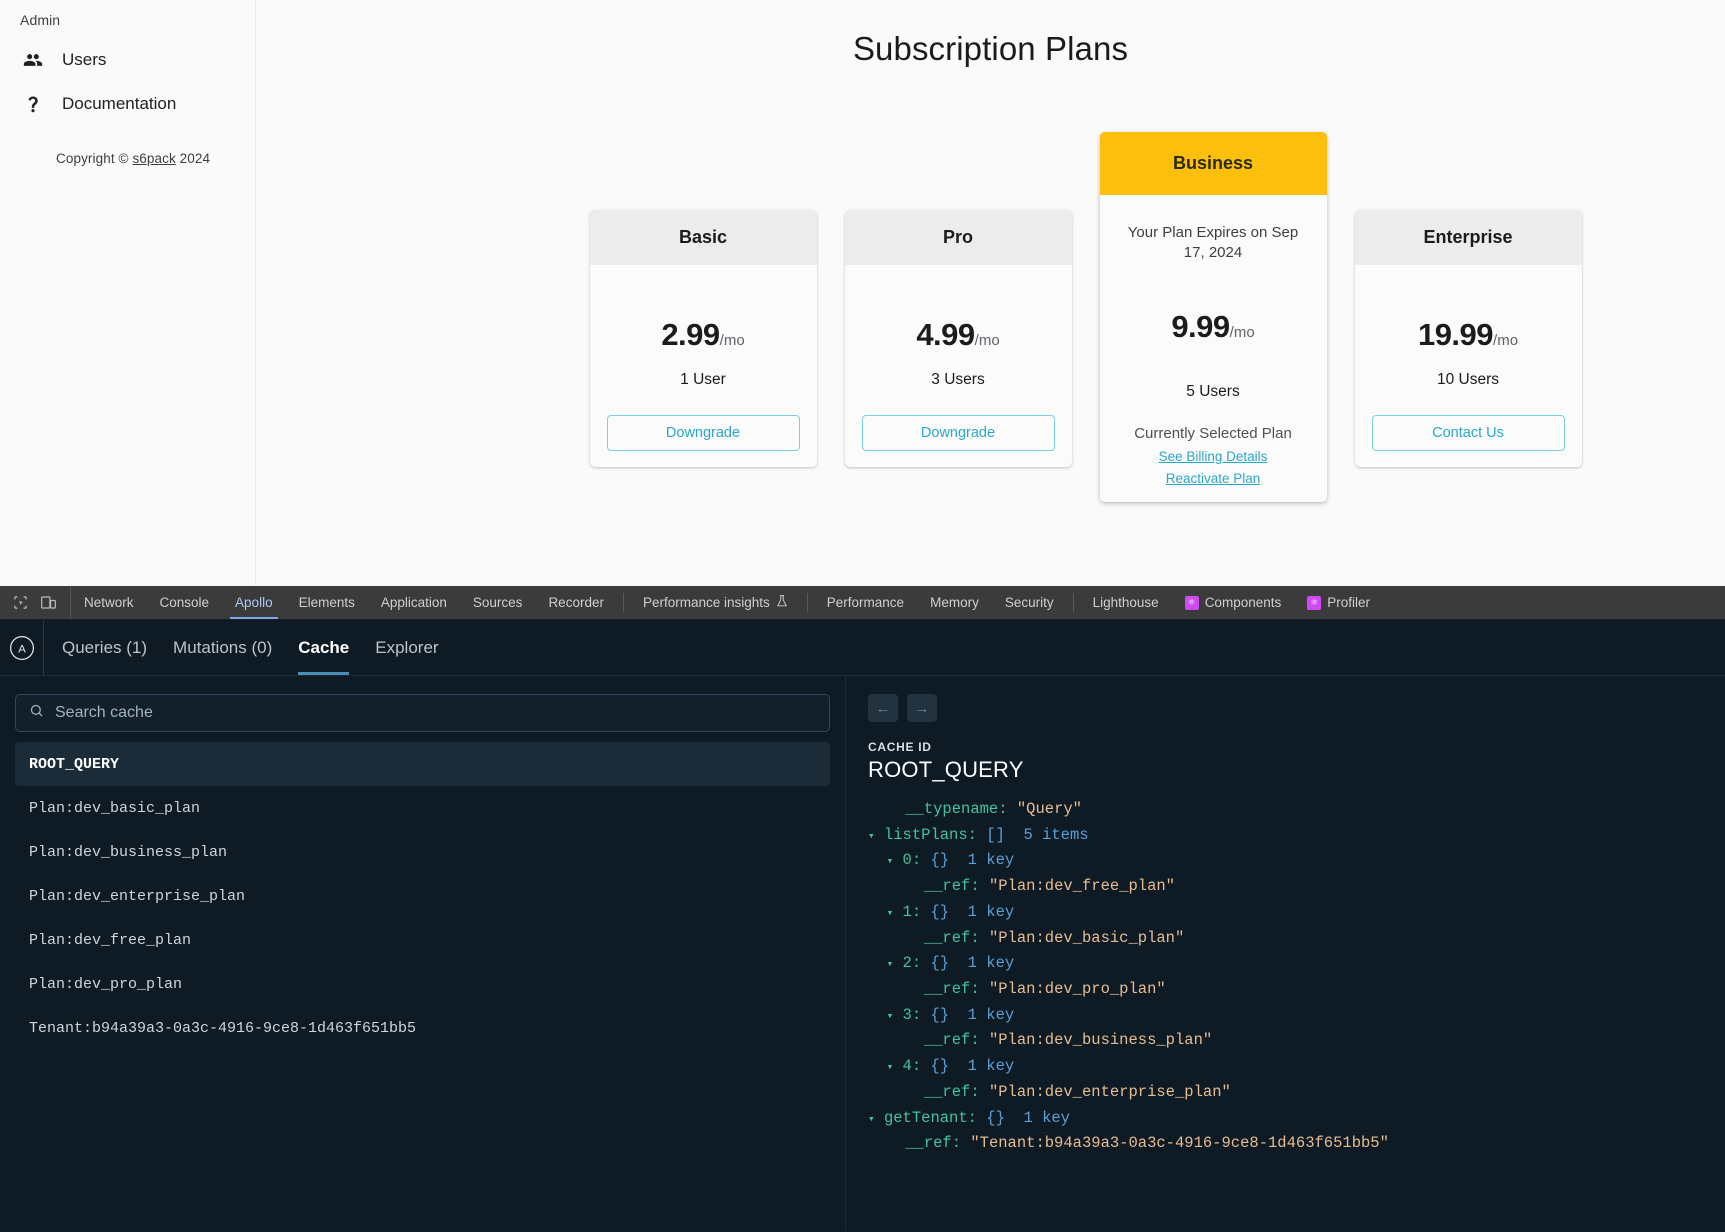  Describe the element at coordinates (732, 340) in the screenshot. I see `plan-price-unit-basic: /mo` at that location.